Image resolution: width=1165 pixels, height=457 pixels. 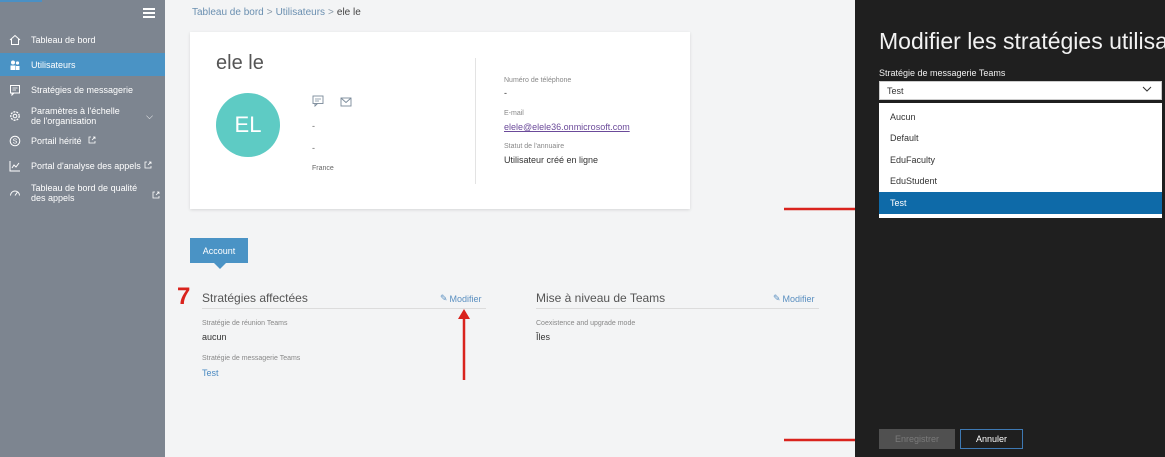 I want to click on breadcrumb-current: ele le, so click(x=348, y=12).